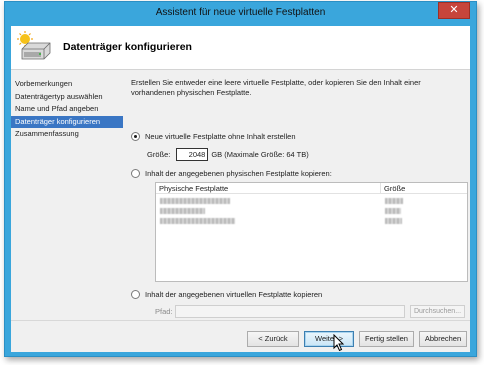 The width and height of the screenshot is (484, 365). I want to click on close-button: ✕, so click(454, 10).